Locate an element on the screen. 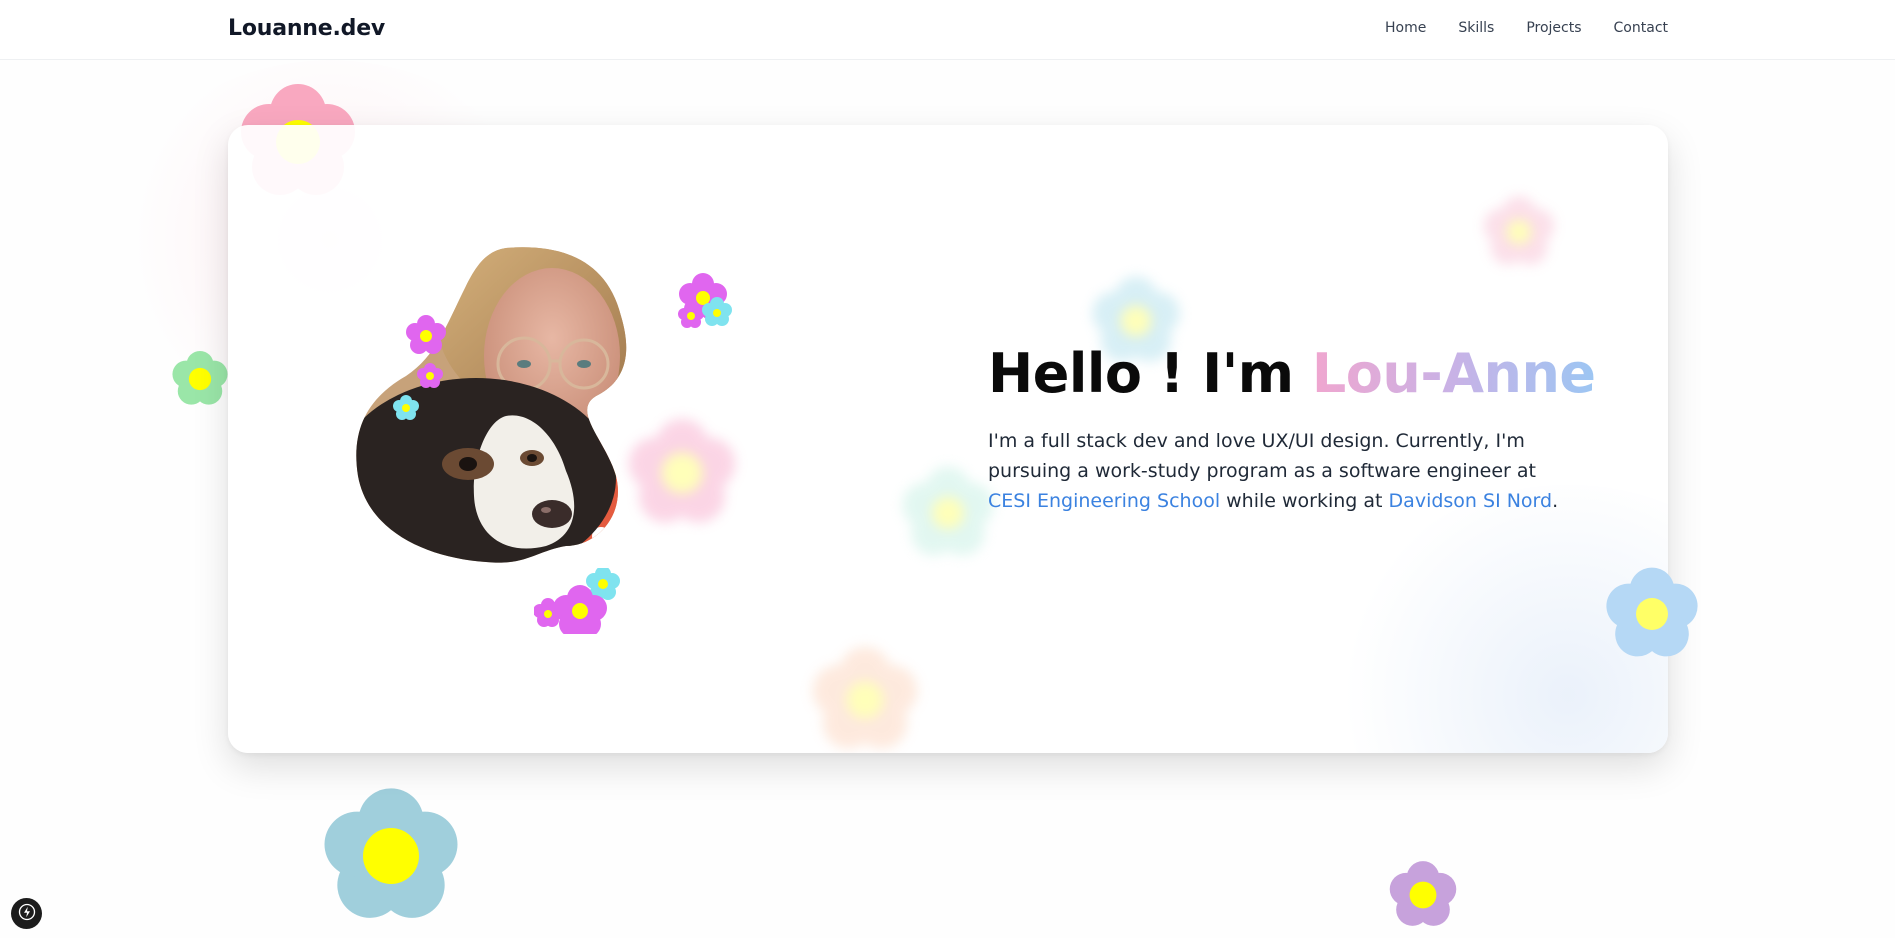 The height and width of the screenshot is (938, 1895). nav-link-projects: Projects is located at coordinates (1553, 28).